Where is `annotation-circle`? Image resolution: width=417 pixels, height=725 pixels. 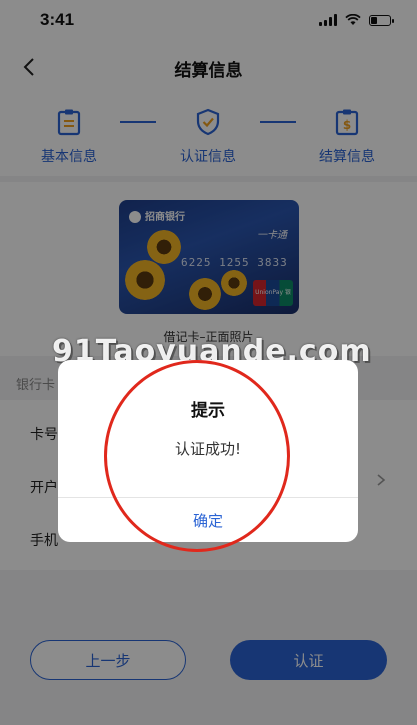
annotation-circle is located at coordinates (197, 456).